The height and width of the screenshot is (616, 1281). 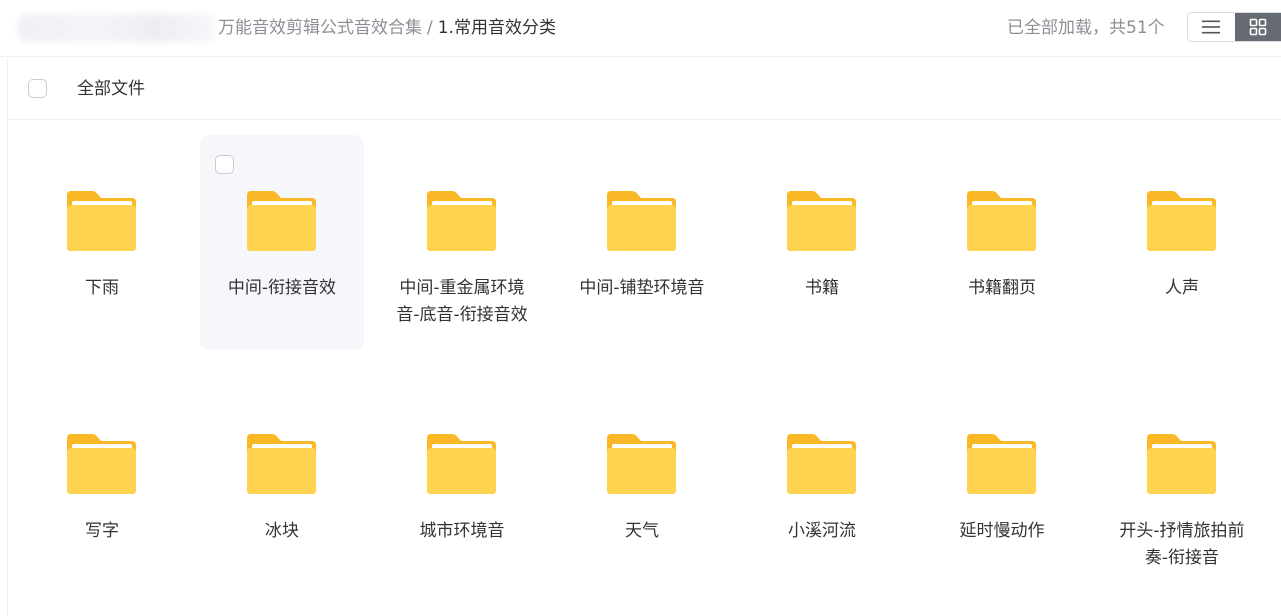 I want to click on folder-item: 开头-抒情旅拍前奏-衔接音, so click(x=1182, y=485).